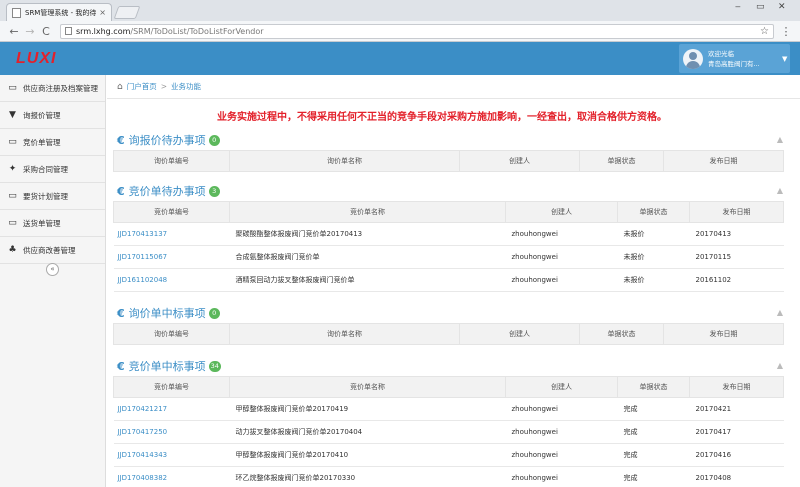 Image resolution: width=800 pixels, height=487 pixels. What do you see at coordinates (171, 455) in the screenshot?
I see `bid-code-link: JJD170414343` at bounding box center [171, 455].